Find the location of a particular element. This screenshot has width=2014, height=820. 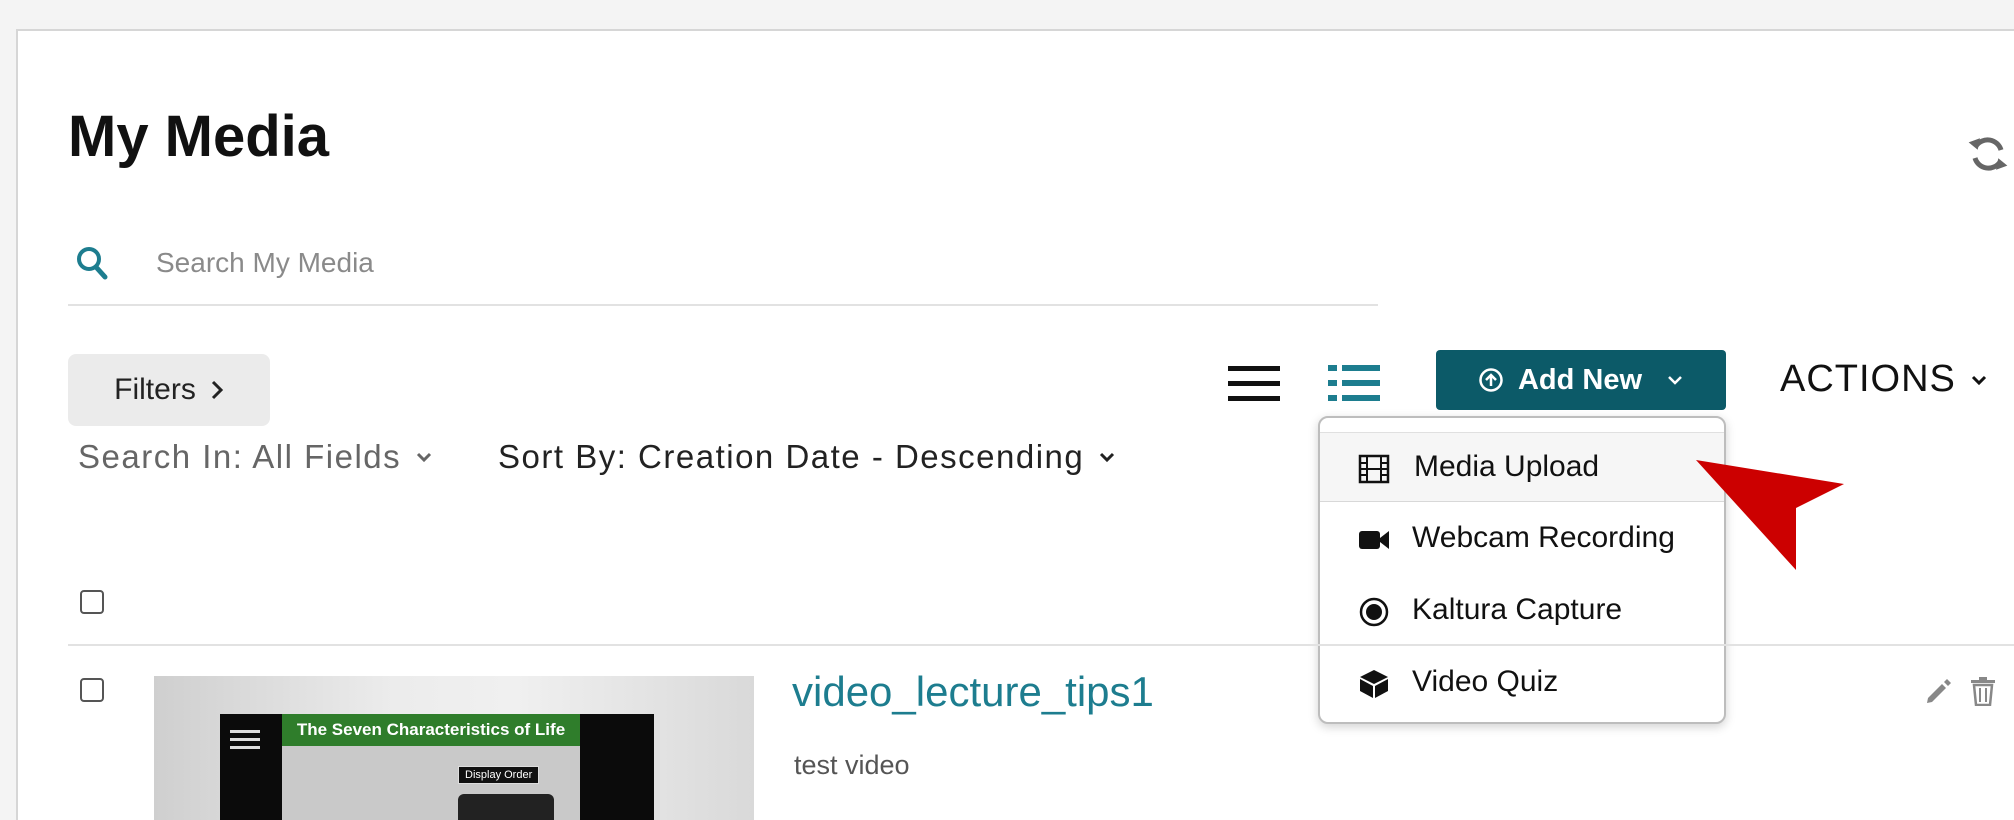

play-icon is located at coordinates (506, 807).